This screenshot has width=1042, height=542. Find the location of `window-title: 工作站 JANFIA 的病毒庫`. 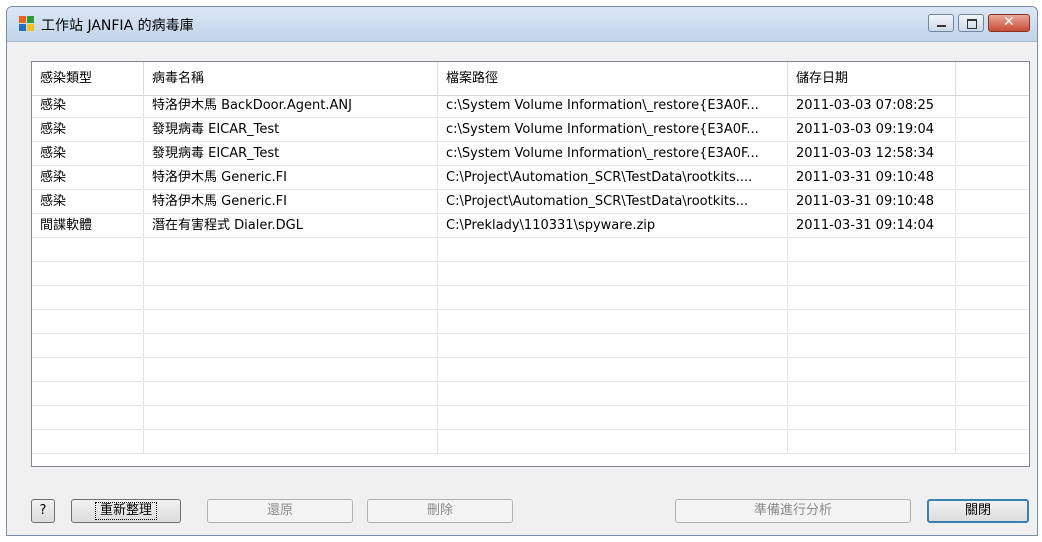

window-title: 工作站 JANFIA 的病毒庫 is located at coordinates (117, 26).